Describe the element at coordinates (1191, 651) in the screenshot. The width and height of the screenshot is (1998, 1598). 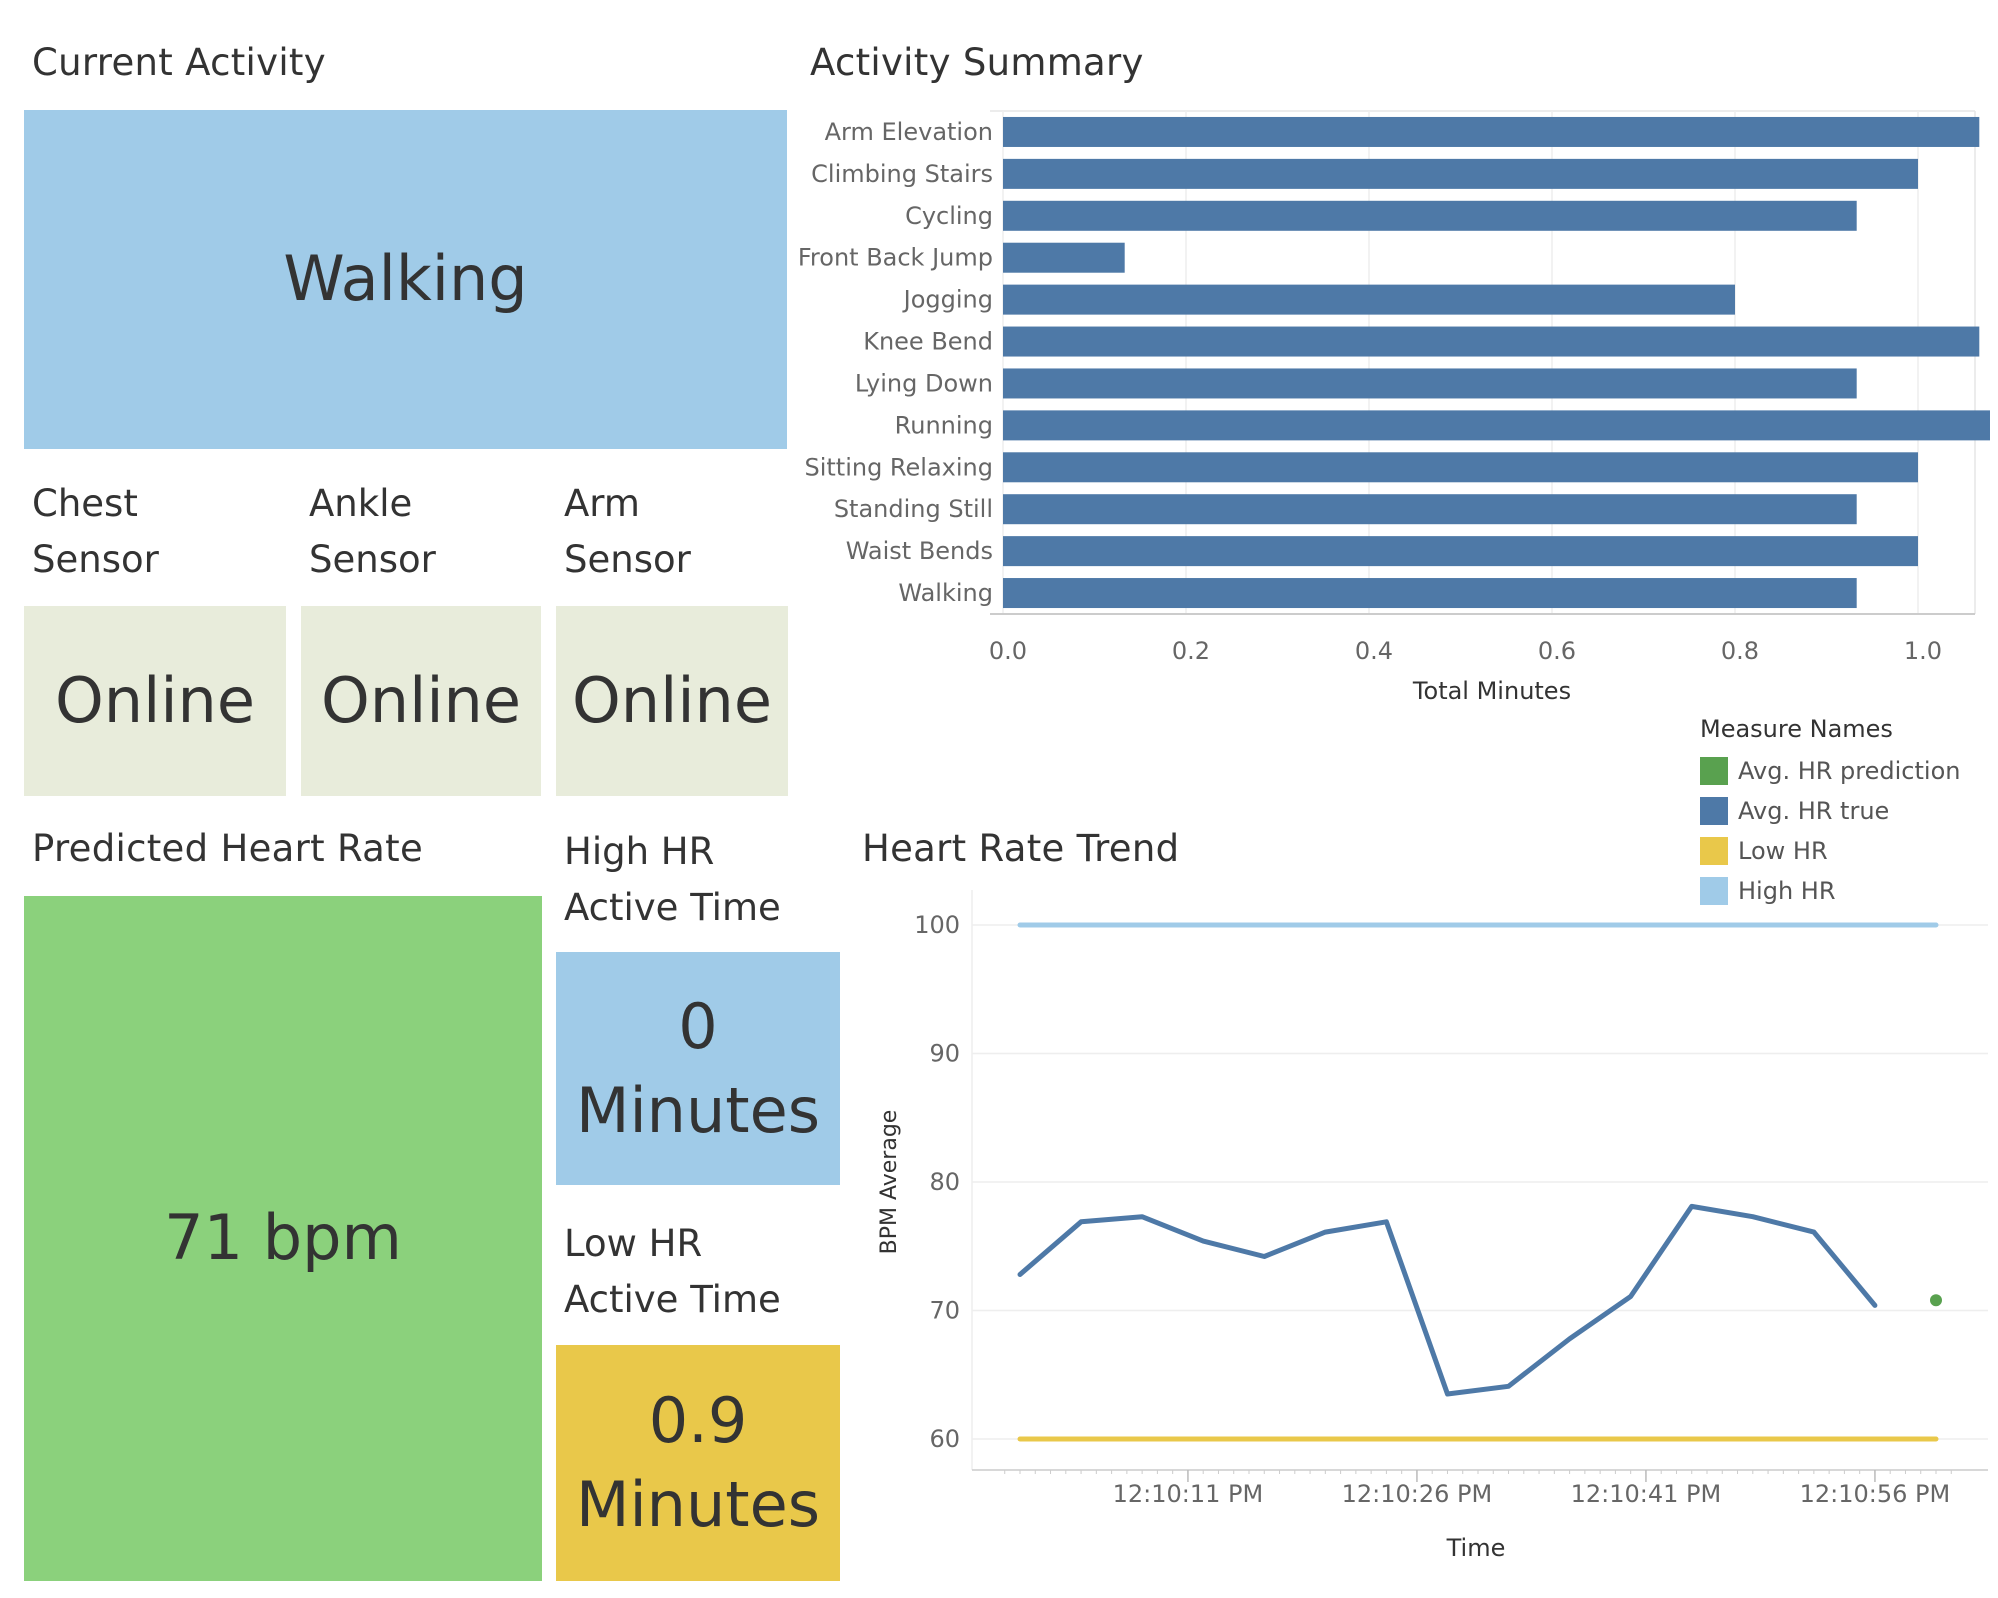
I see `x-tick-label: 0.2` at that location.